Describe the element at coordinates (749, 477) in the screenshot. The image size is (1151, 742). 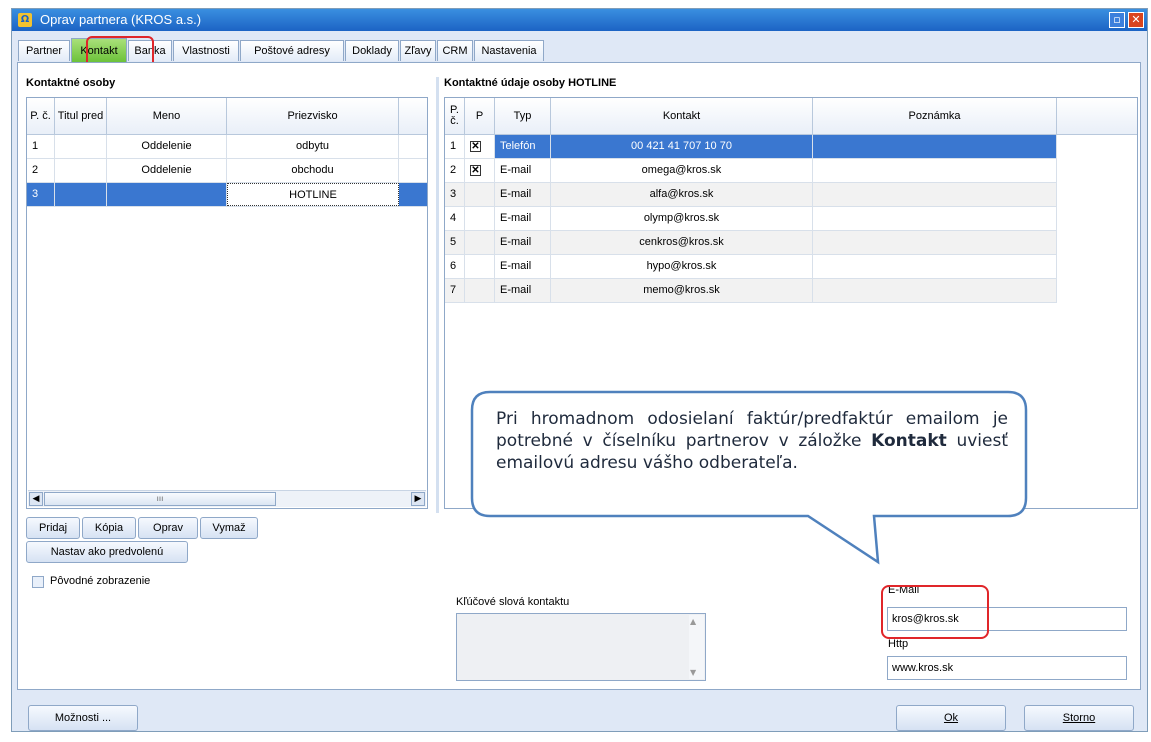
I see `callout-bubble` at that location.